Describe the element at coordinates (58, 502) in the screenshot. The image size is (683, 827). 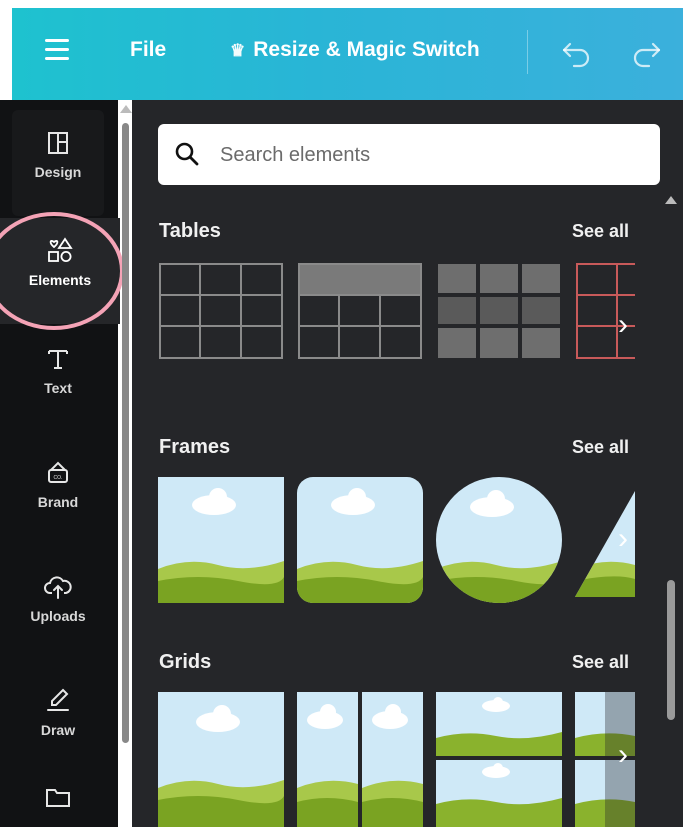
I see `sidebar-item-label: Brand` at that location.